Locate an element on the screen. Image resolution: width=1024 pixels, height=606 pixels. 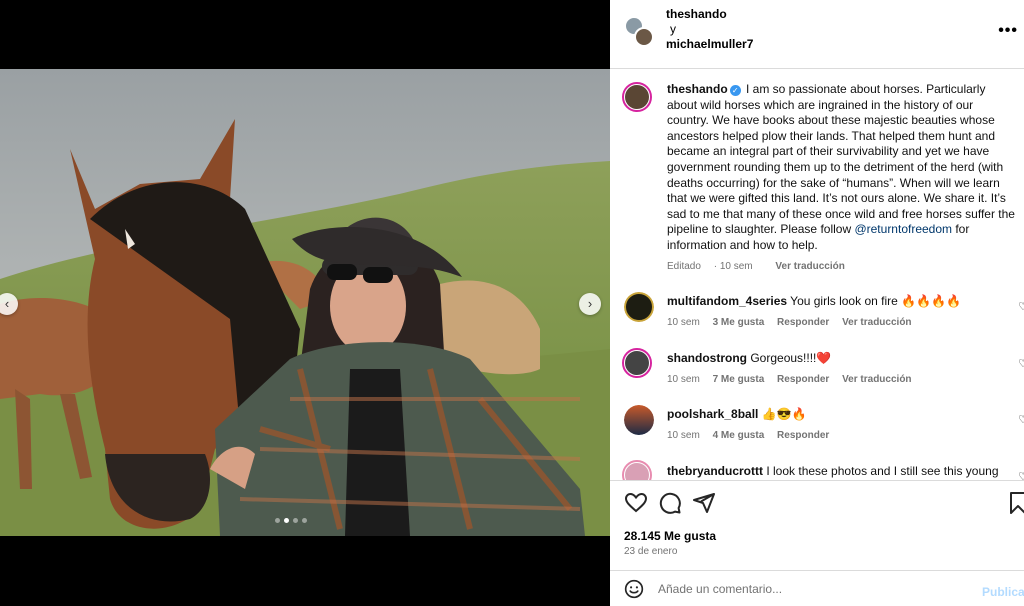
more-horizontal-icon: ••• is located at coordinates (1008, 31).